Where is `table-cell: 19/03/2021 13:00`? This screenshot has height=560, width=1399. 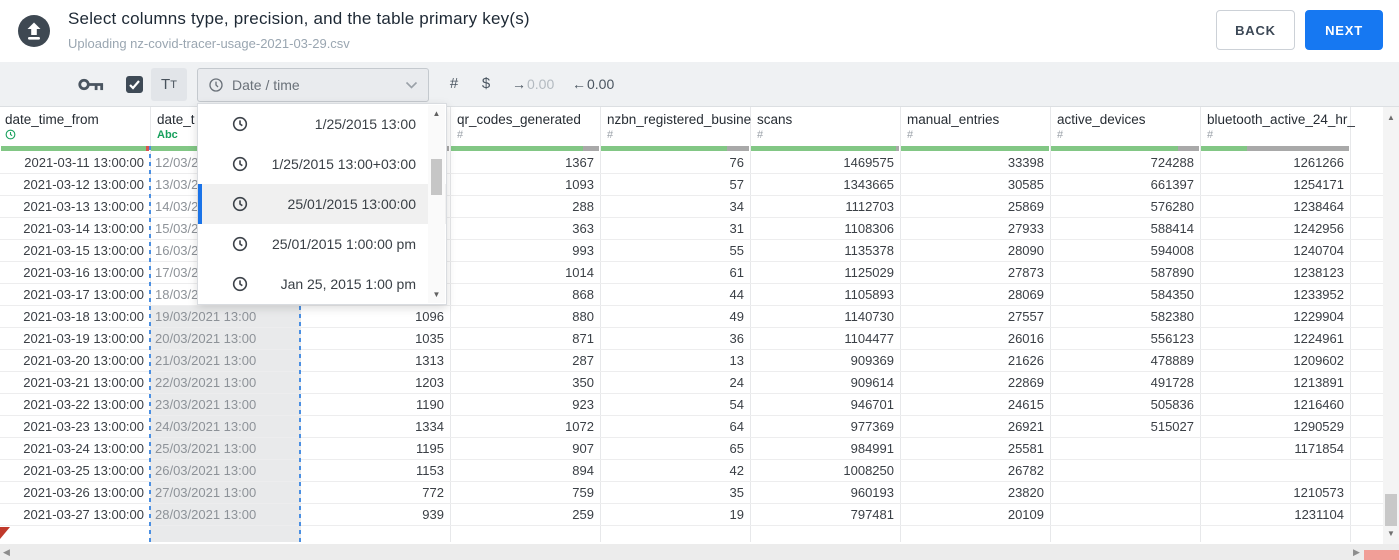 table-cell: 19/03/2021 13:00 is located at coordinates (224, 316).